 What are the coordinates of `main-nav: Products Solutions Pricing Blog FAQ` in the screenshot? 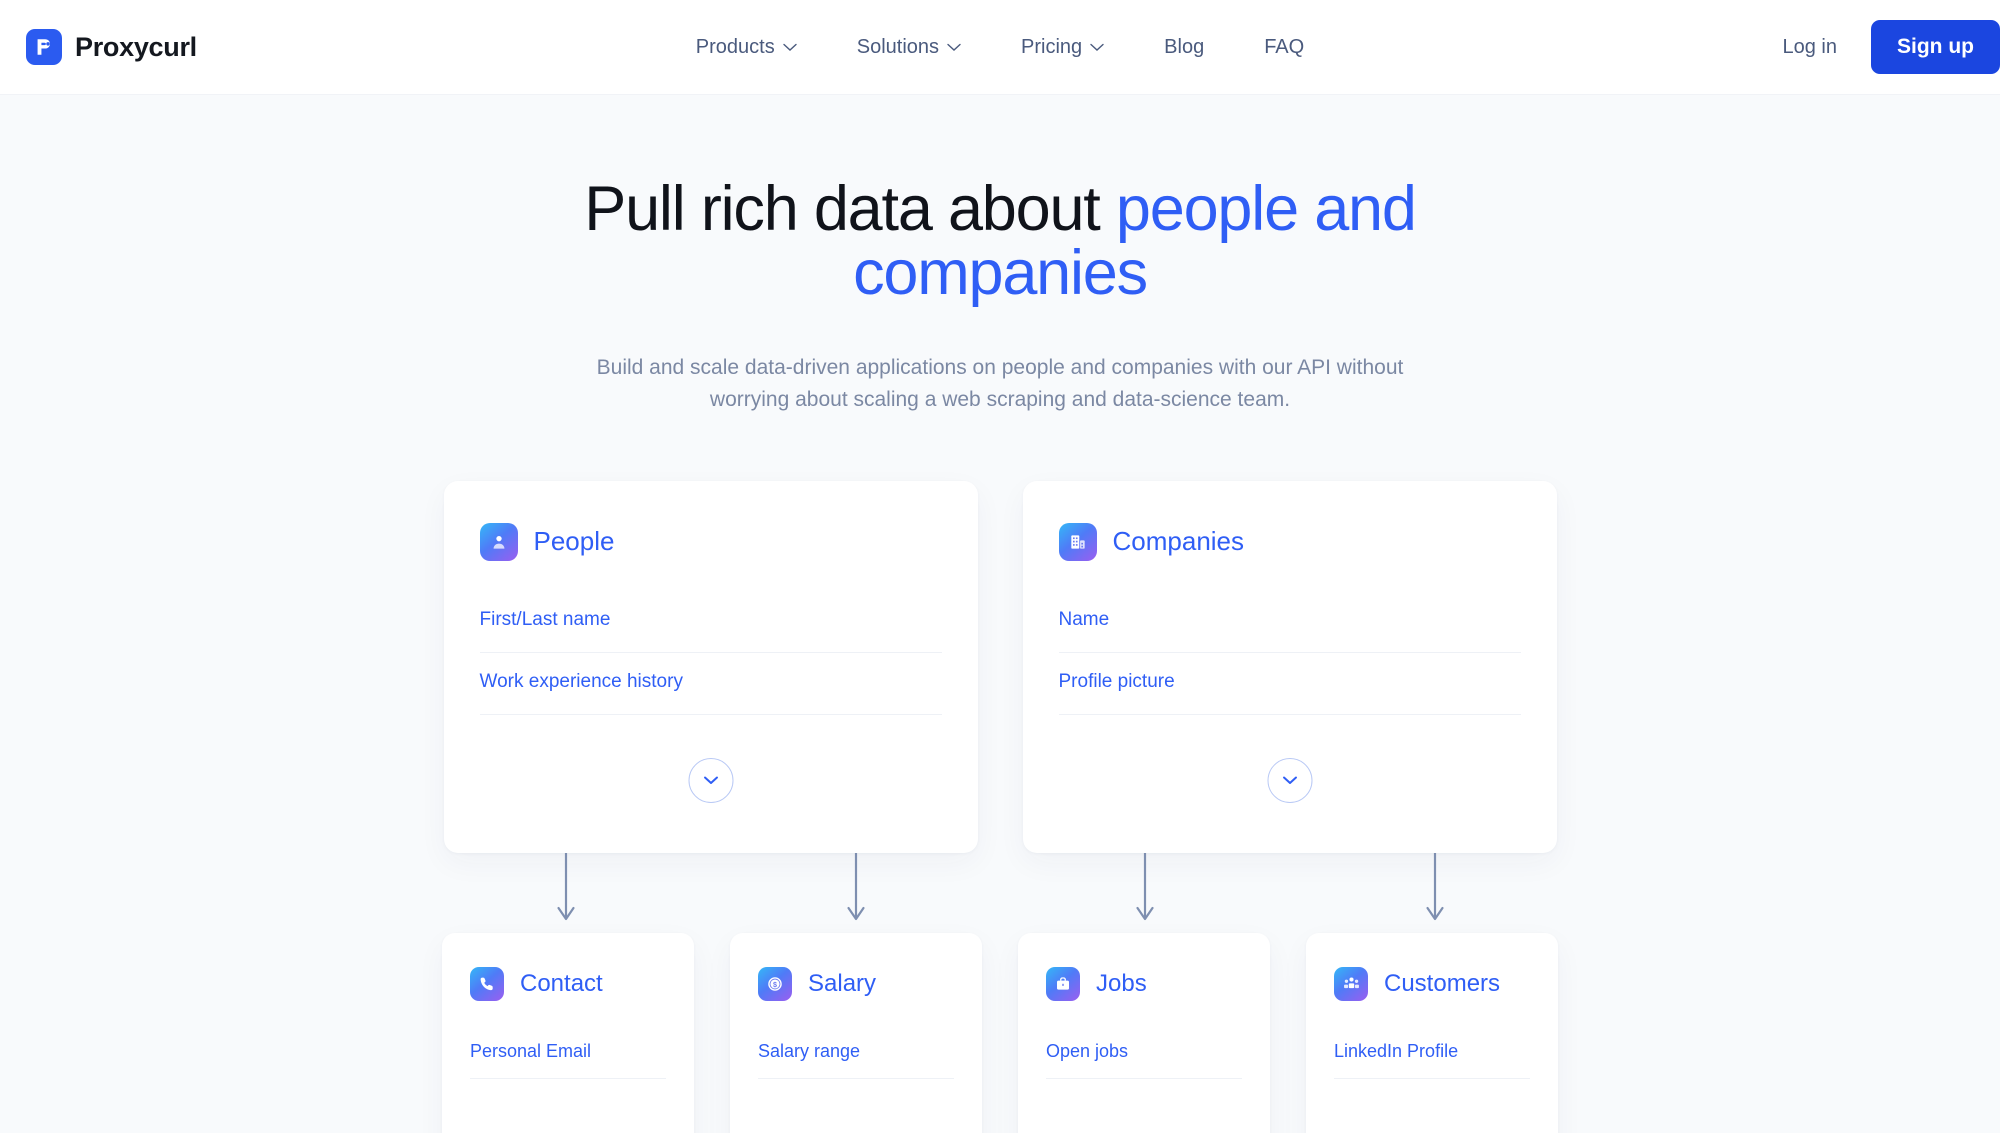 It's located at (1000, 47).